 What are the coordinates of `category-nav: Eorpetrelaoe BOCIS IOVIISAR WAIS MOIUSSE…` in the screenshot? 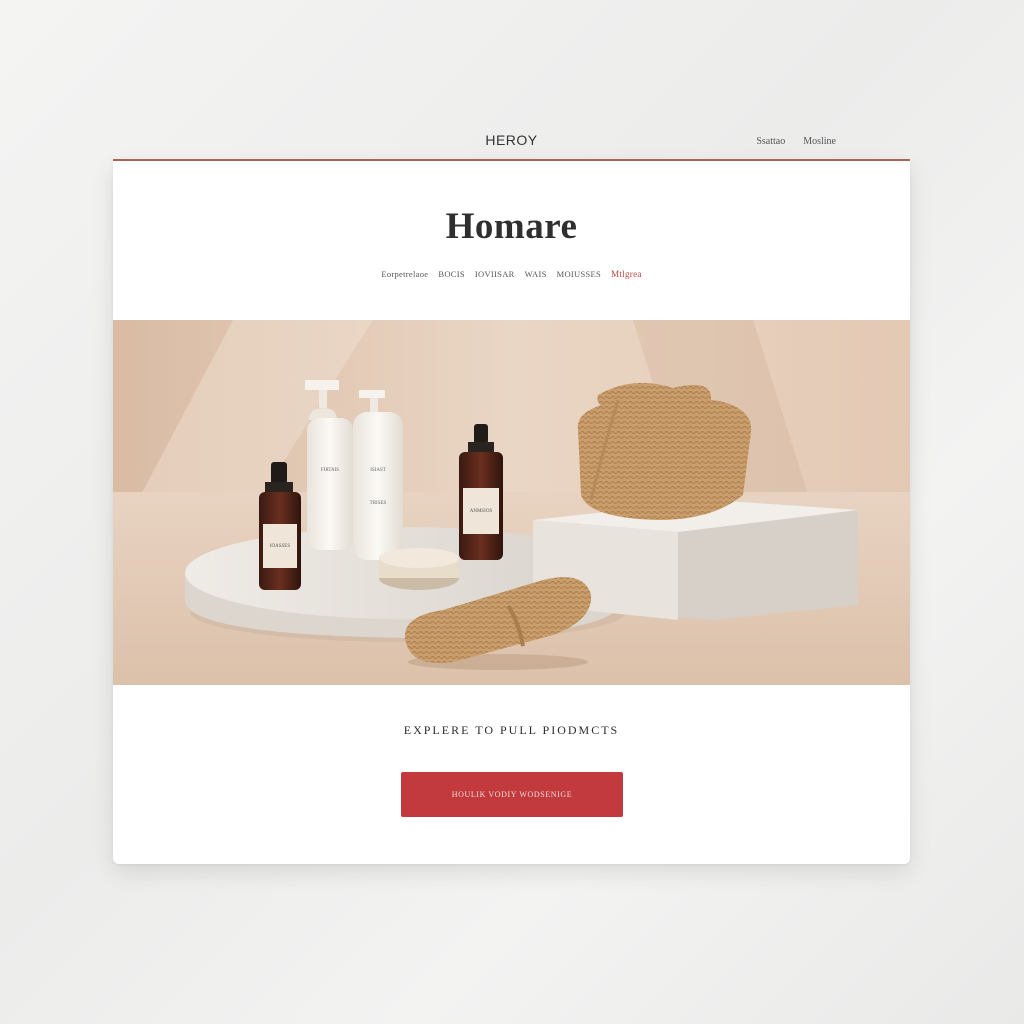 It's located at (511, 274).